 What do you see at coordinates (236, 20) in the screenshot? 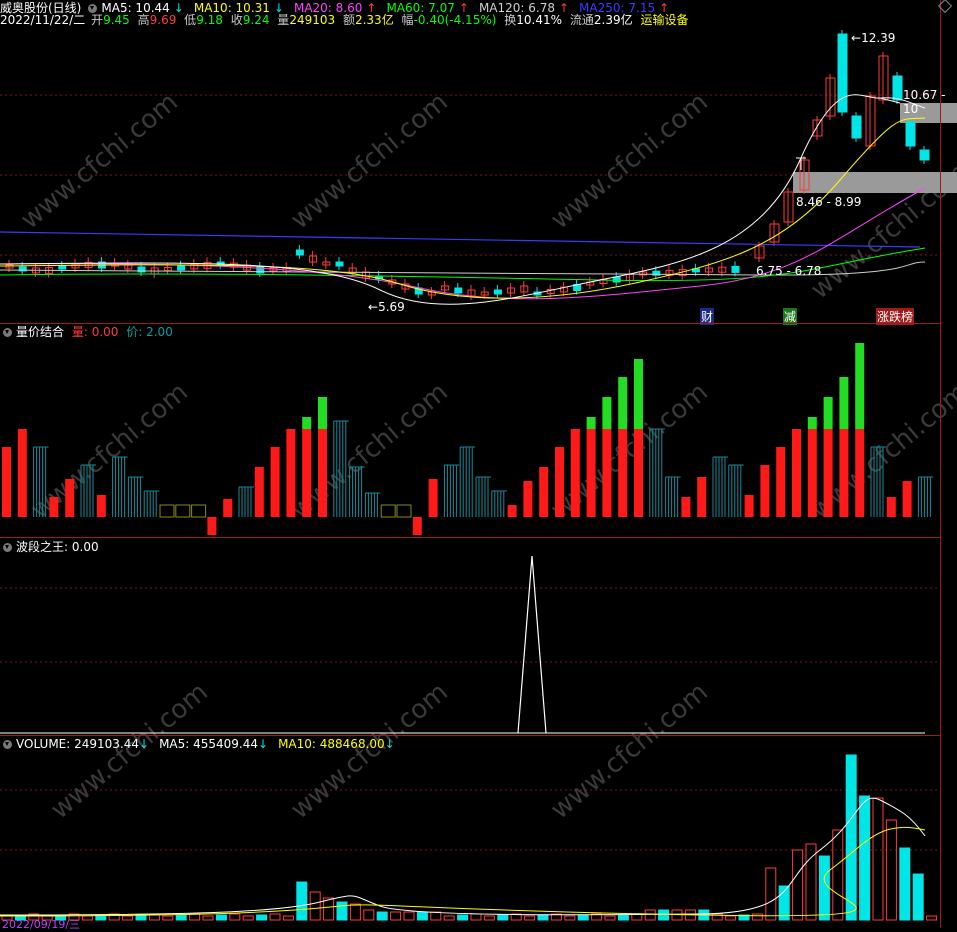
I see `close-label: 收` at bounding box center [236, 20].